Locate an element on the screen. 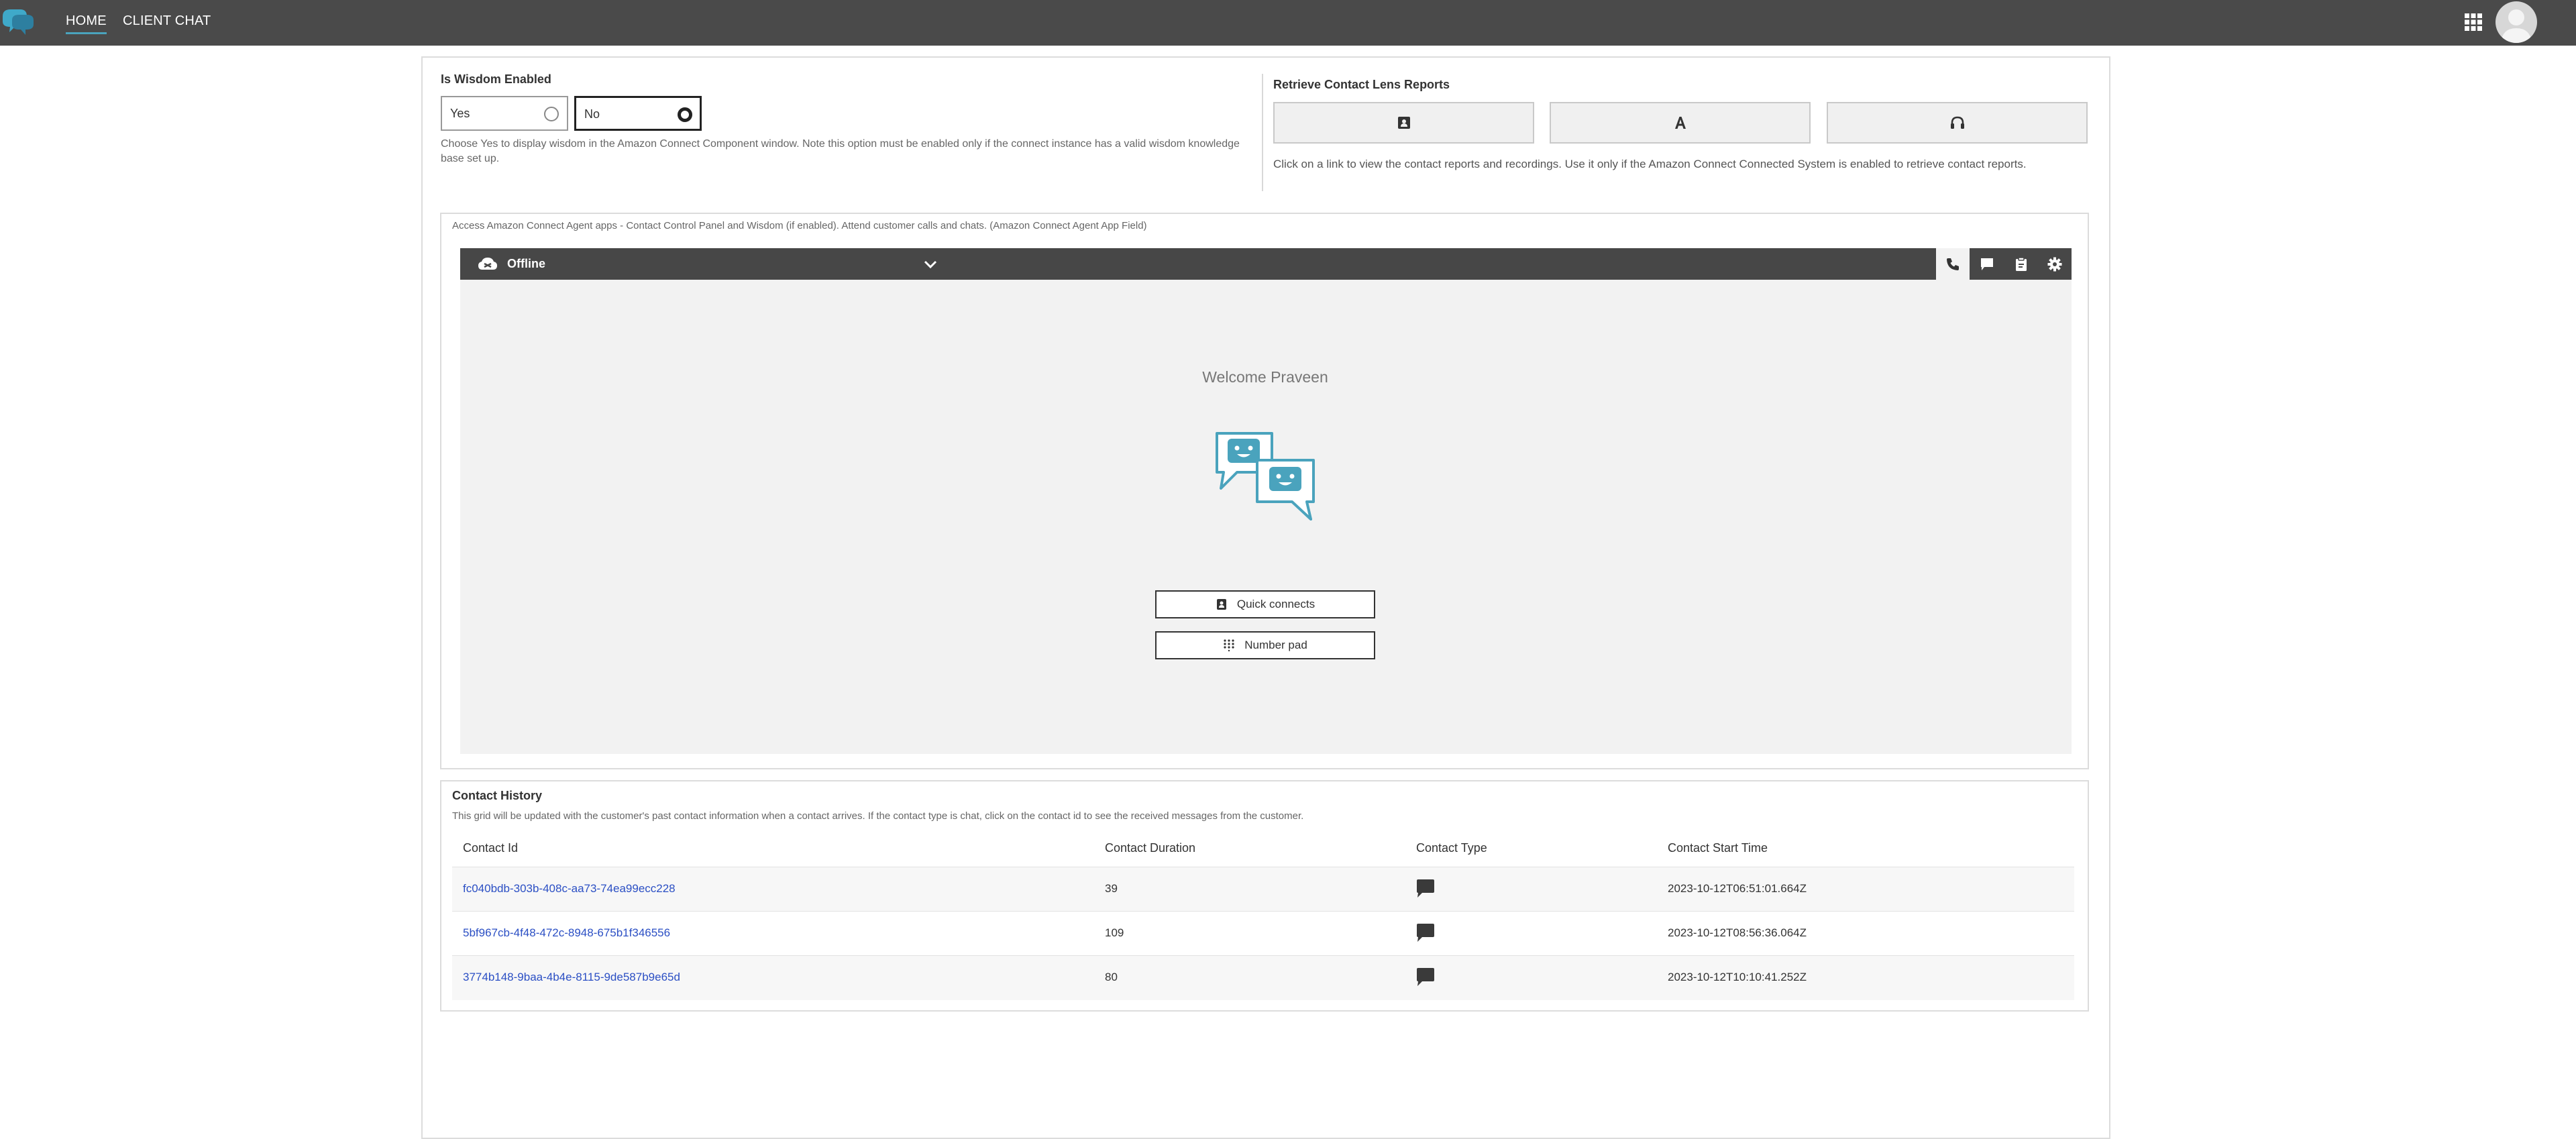 The height and width of the screenshot is (1139, 2576). ccp-tab-settings is located at coordinates (2055, 264).